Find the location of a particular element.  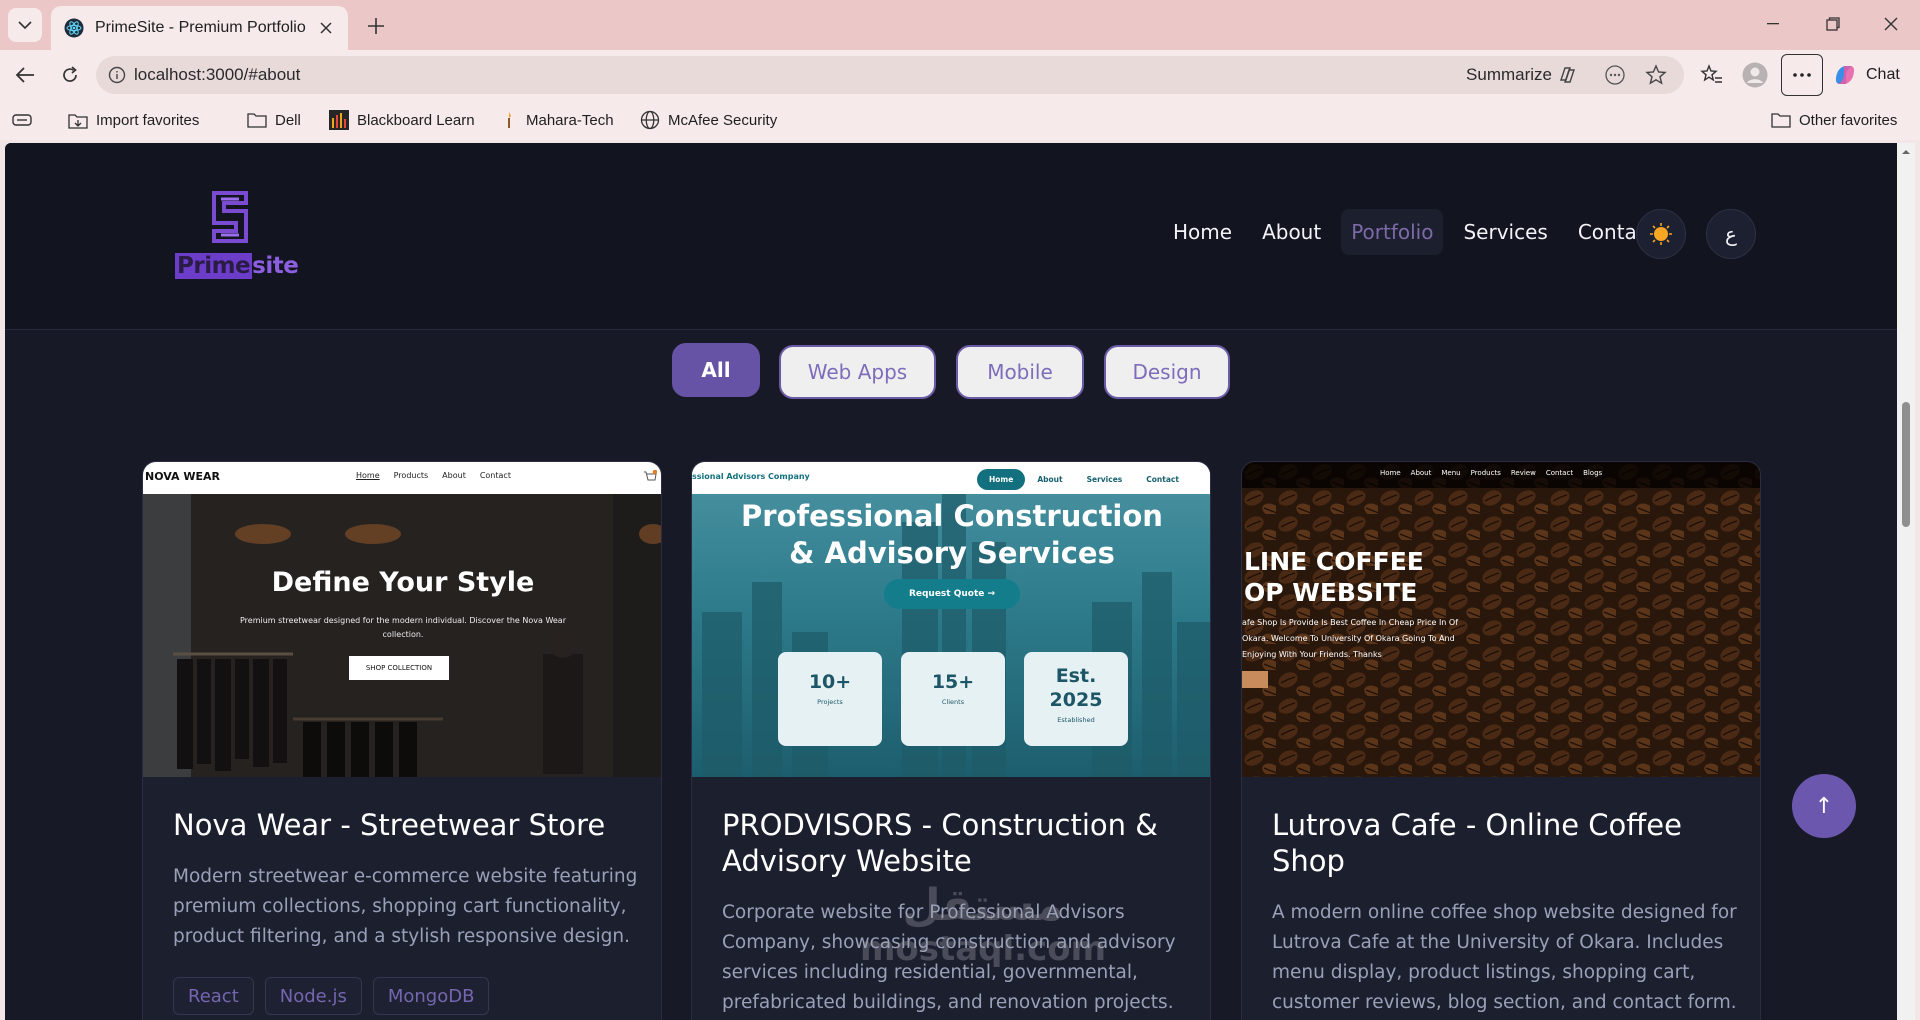

bookmark-label: Blackboard Learn is located at coordinates (416, 120).